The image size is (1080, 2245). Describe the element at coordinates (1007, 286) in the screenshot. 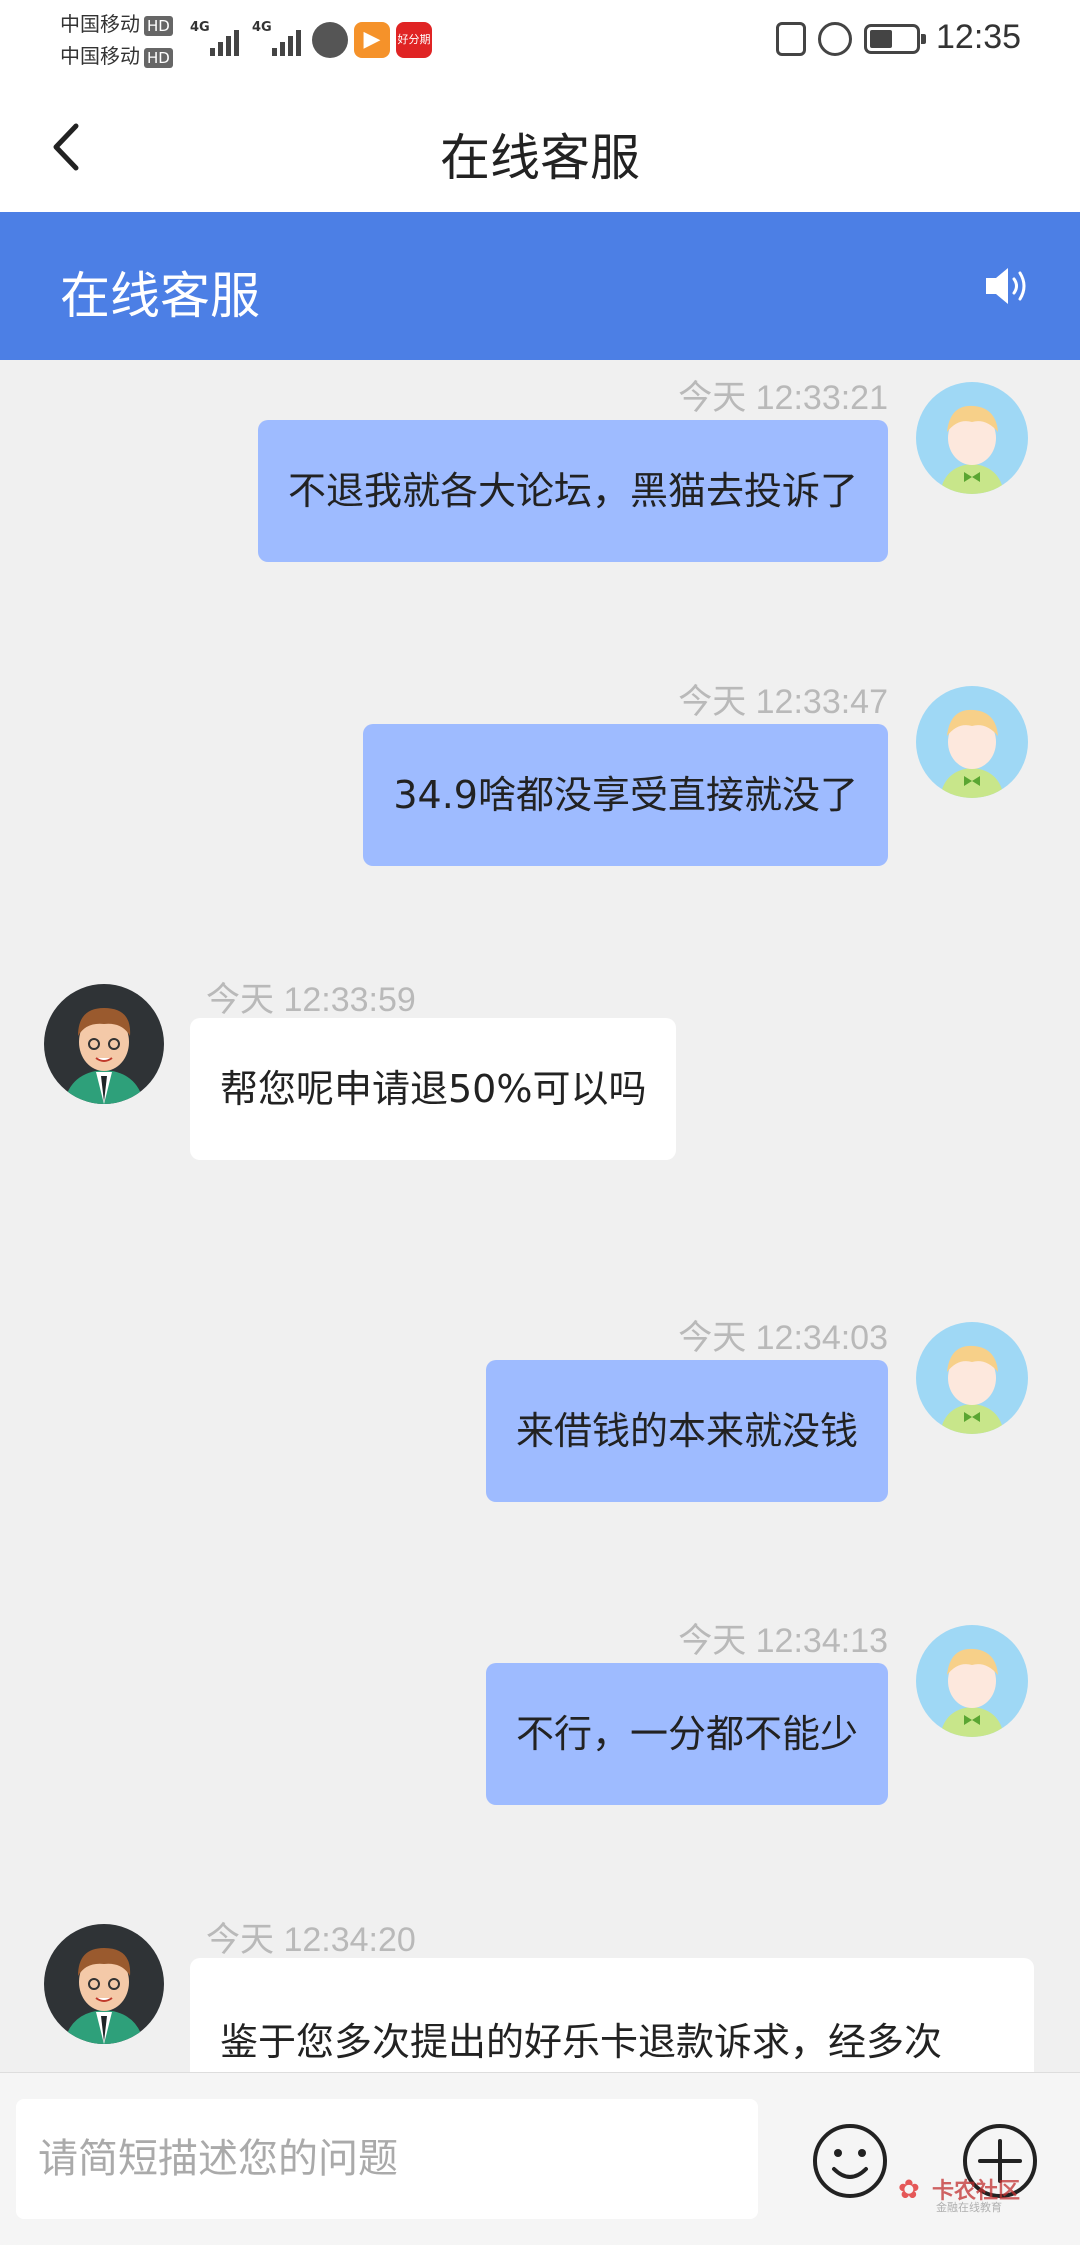

I see `speaker-icon` at that location.